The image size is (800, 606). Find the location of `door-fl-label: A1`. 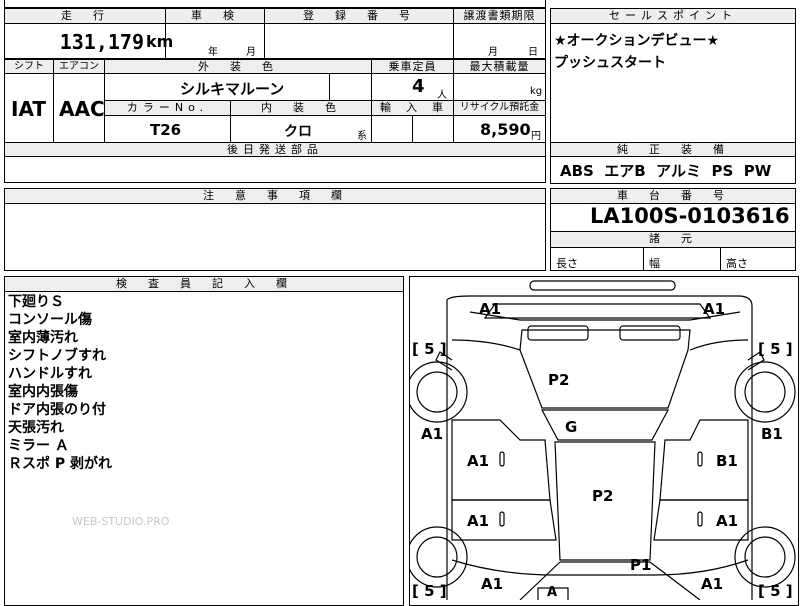

door-fl-label: A1 is located at coordinates (478, 461).